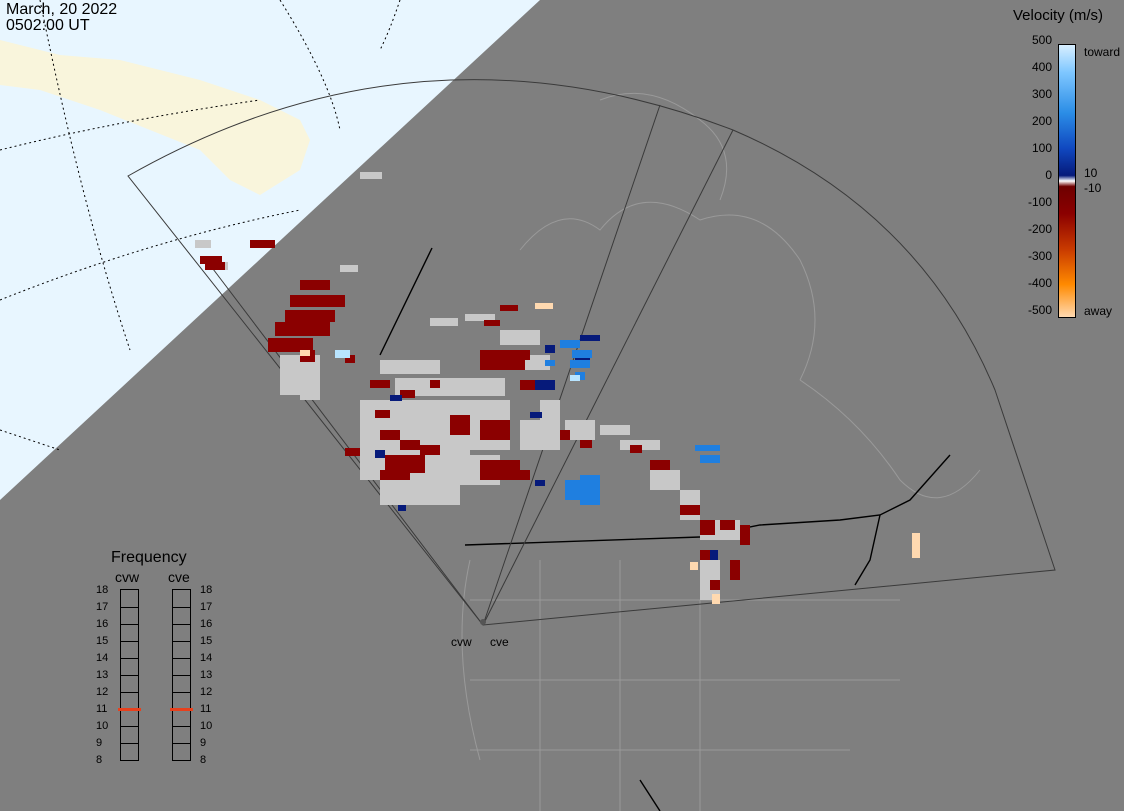 This screenshot has width=1124, height=811. Describe the element at coordinates (179, 577) in the screenshot. I see `freq-radar-label-cve: cve` at that location.